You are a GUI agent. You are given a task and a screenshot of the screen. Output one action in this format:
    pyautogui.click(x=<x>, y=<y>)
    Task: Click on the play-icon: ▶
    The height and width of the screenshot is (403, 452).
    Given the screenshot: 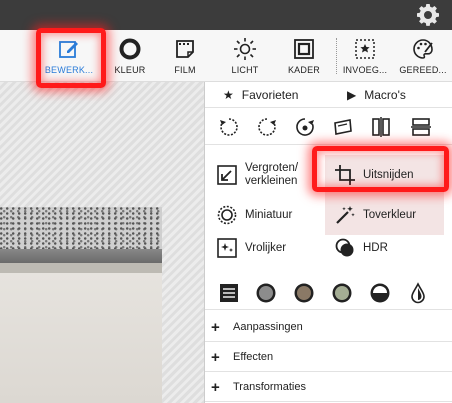 What is the action you would take?
    pyautogui.click(x=352, y=95)
    